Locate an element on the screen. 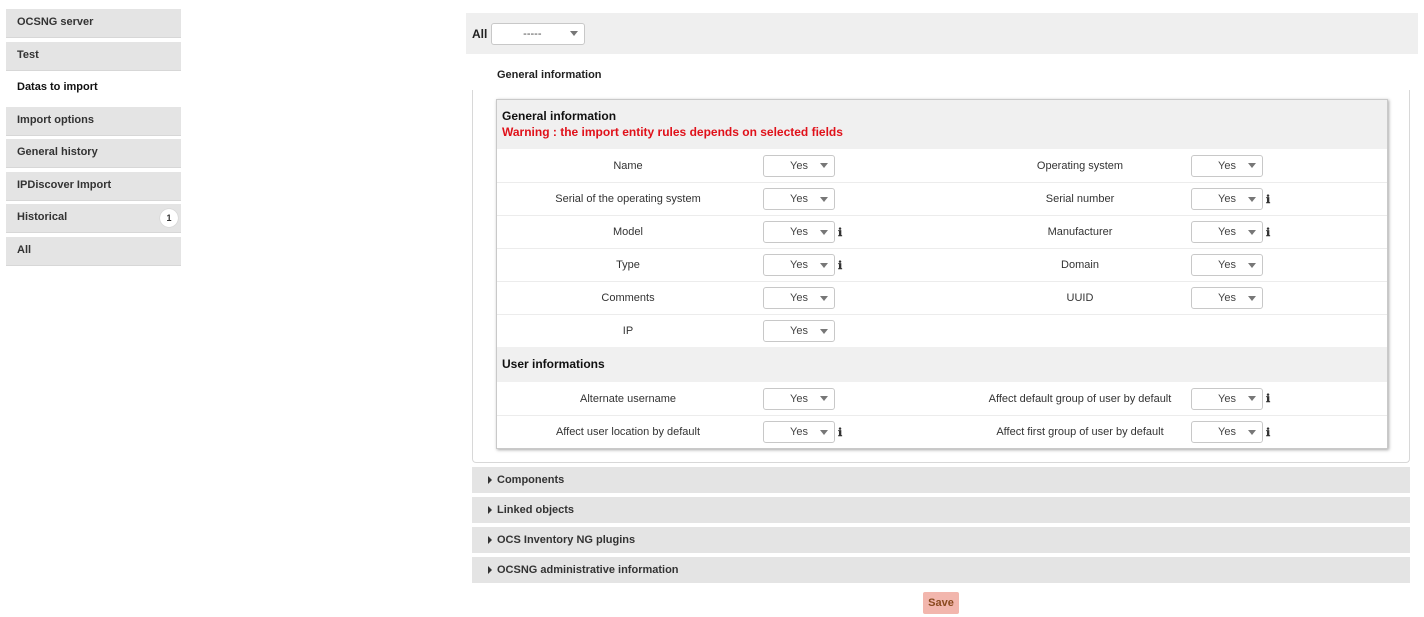  domain-select: Yes is located at coordinates (1227, 265).